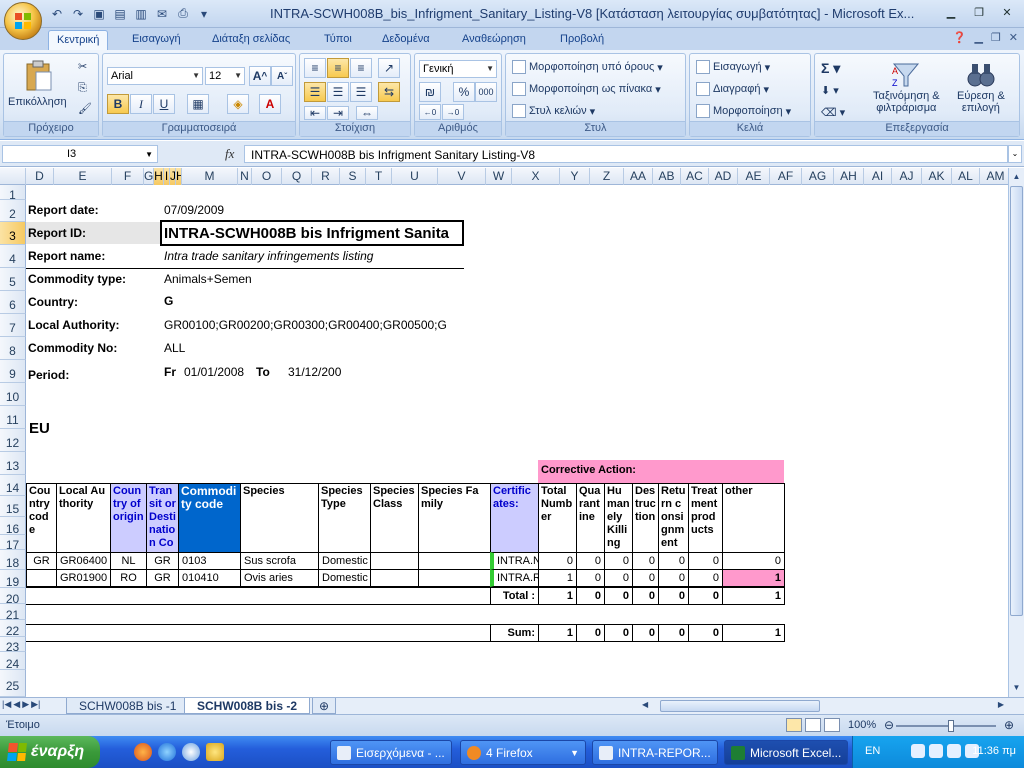 The image size is (1024, 768). What do you see at coordinates (754, 176) in the screenshot?
I see `column-header-ae: AE` at bounding box center [754, 176].